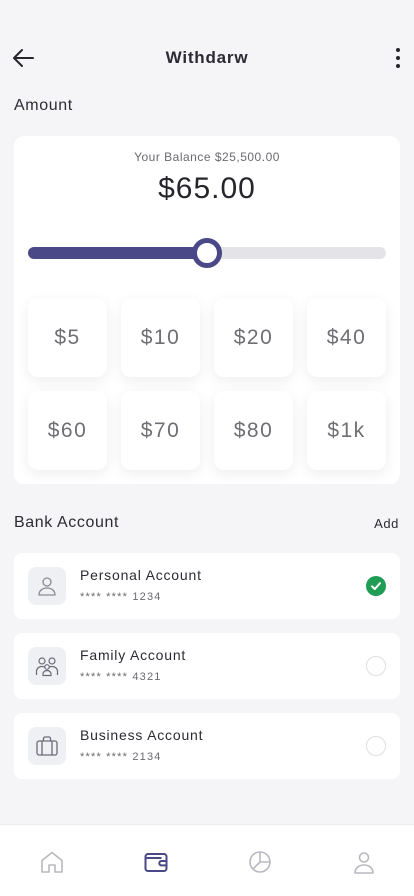 The image size is (414, 896). I want to click on wallet-icon, so click(156, 862).